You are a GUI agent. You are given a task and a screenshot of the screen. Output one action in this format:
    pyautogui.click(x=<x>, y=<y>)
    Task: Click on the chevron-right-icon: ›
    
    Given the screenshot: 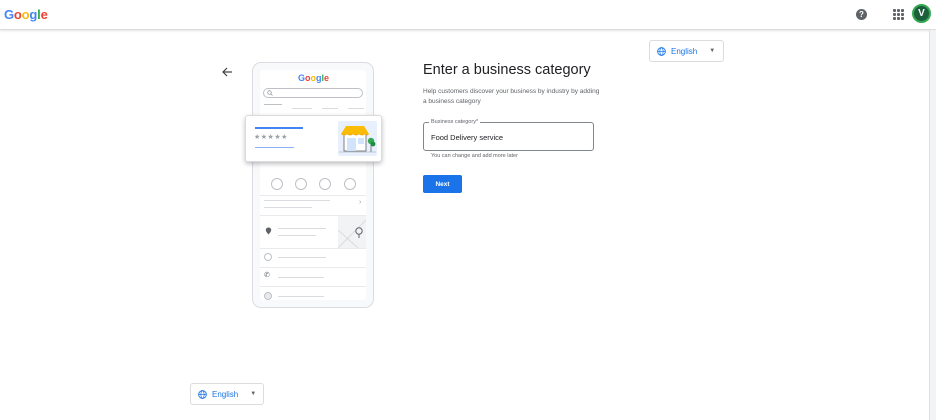 What is the action you would take?
    pyautogui.click(x=360, y=202)
    